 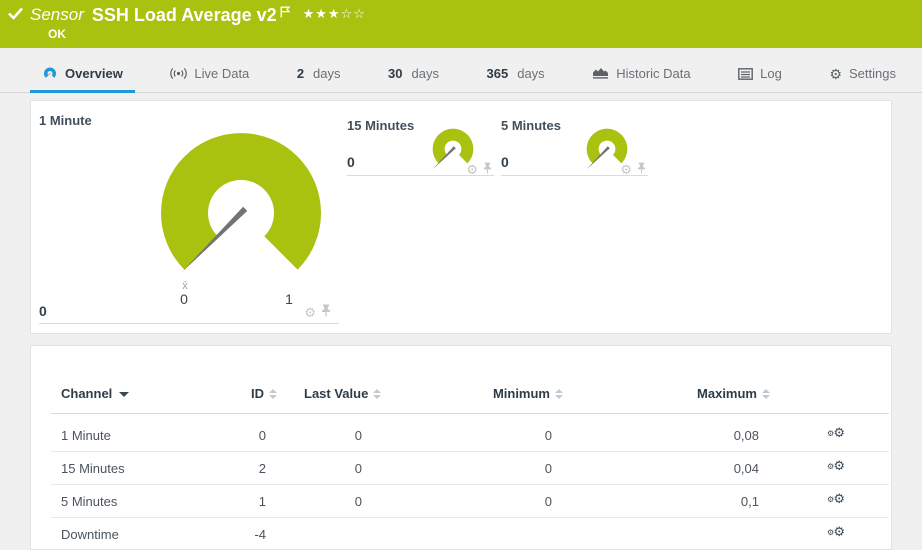 What do you see at coordinates (749, 501) in the screenshot?
I see `channel-maximum: 0,1` at bounding box center [749, 501].